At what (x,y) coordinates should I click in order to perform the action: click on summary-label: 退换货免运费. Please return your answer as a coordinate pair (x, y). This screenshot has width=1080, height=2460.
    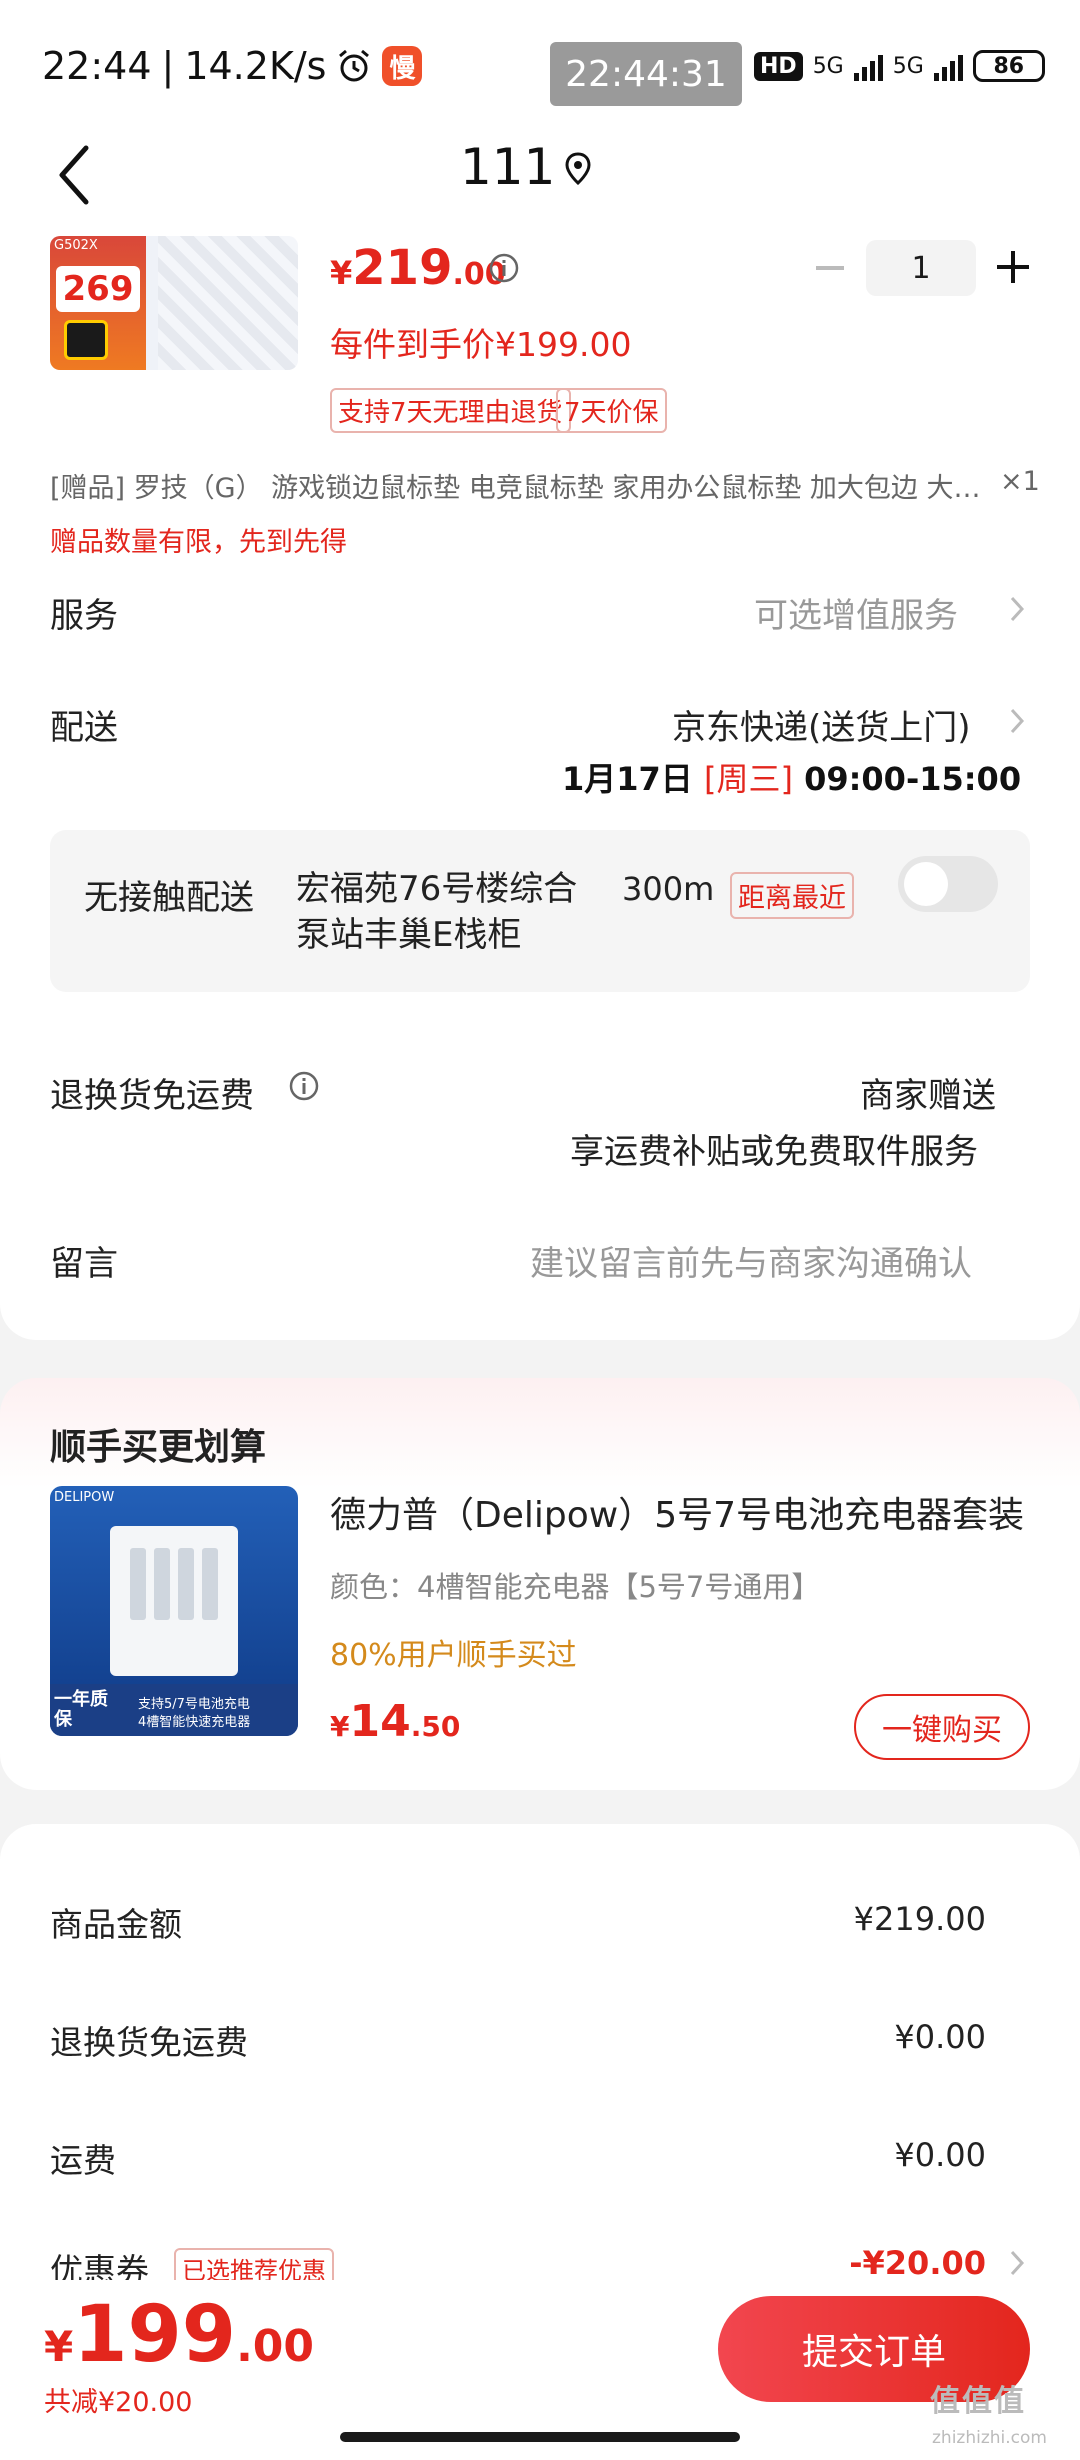
    Looking at the image, I should click on (149, 2042).